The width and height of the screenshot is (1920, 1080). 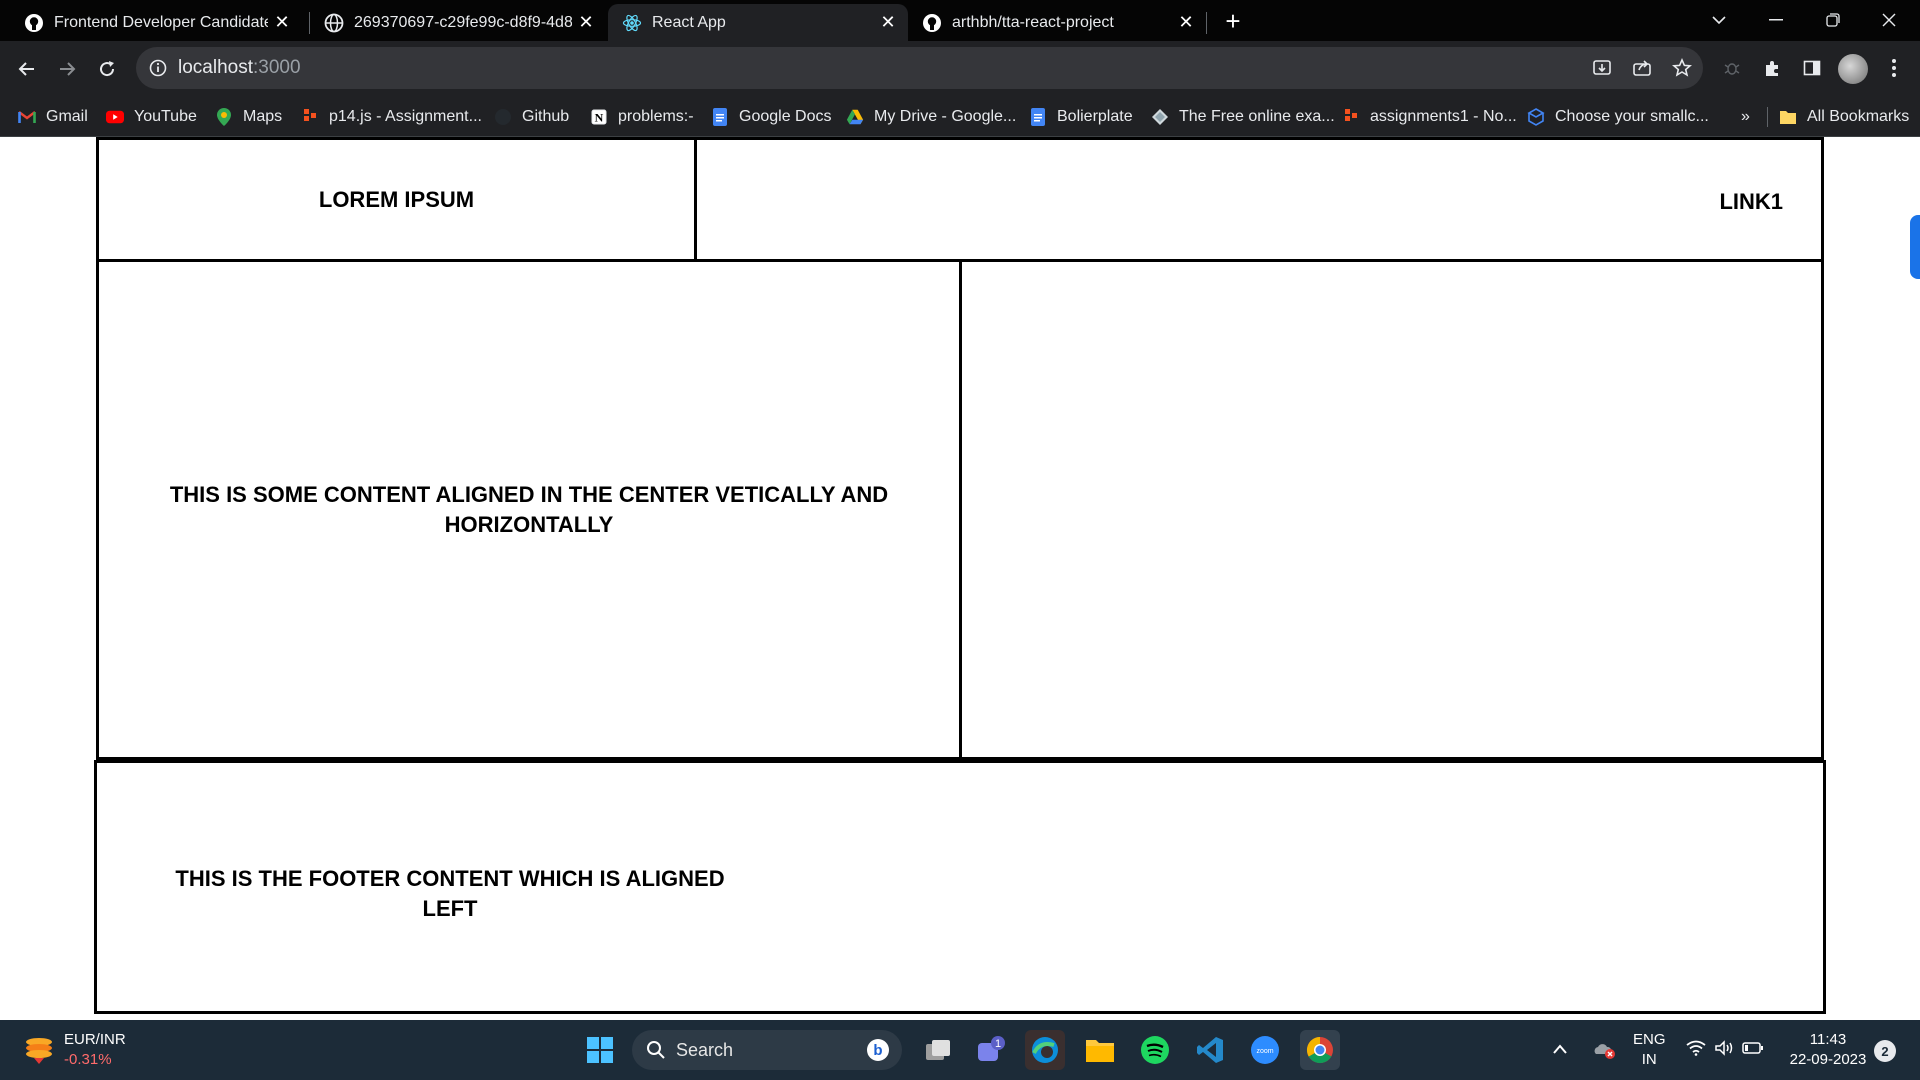 I want to click on browser-toolbar: localhost:3000, so click(x=960, y=69).